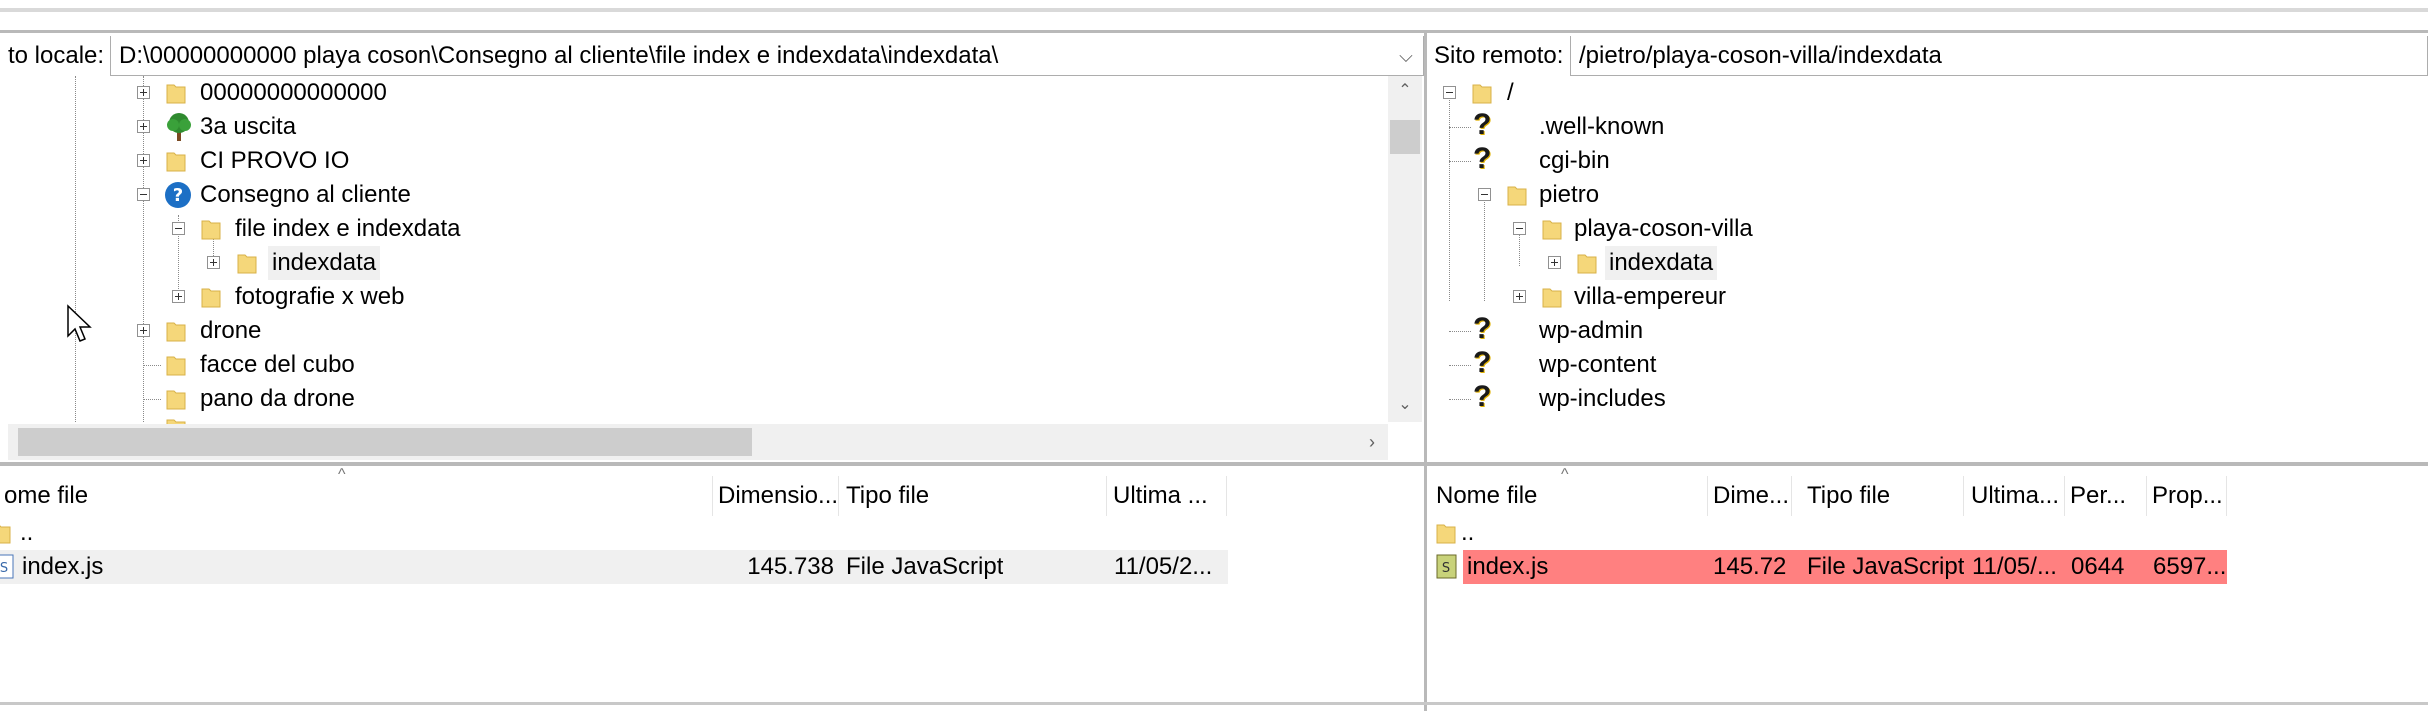 Image resolution: width=2428 pixels, height=711 pixels. What do you see at coordinates (690, 365) in the screenshot?
I see `local-tree-item: facce del cubo` at bounding box center [690, 365].